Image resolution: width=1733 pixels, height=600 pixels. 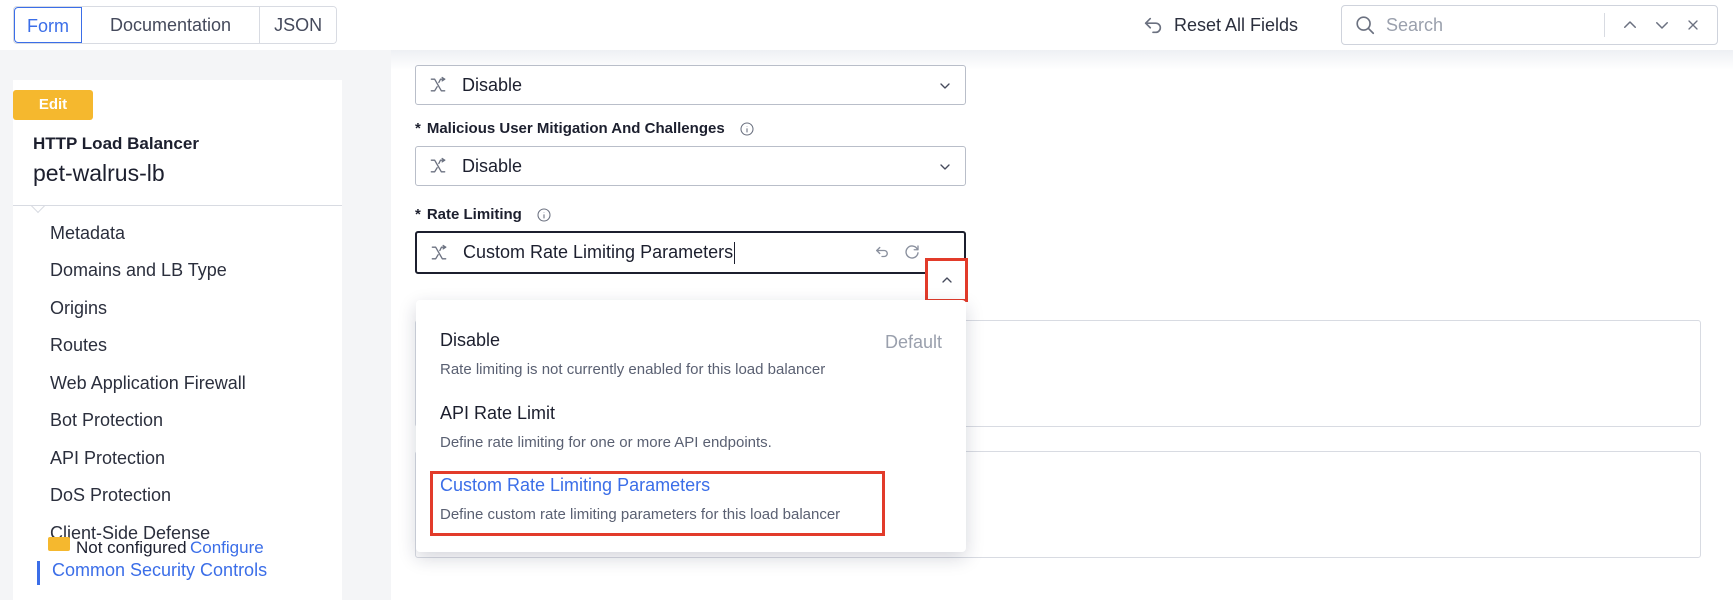 I want to click on top-select-value: Disable, so click(x=492, y=84).